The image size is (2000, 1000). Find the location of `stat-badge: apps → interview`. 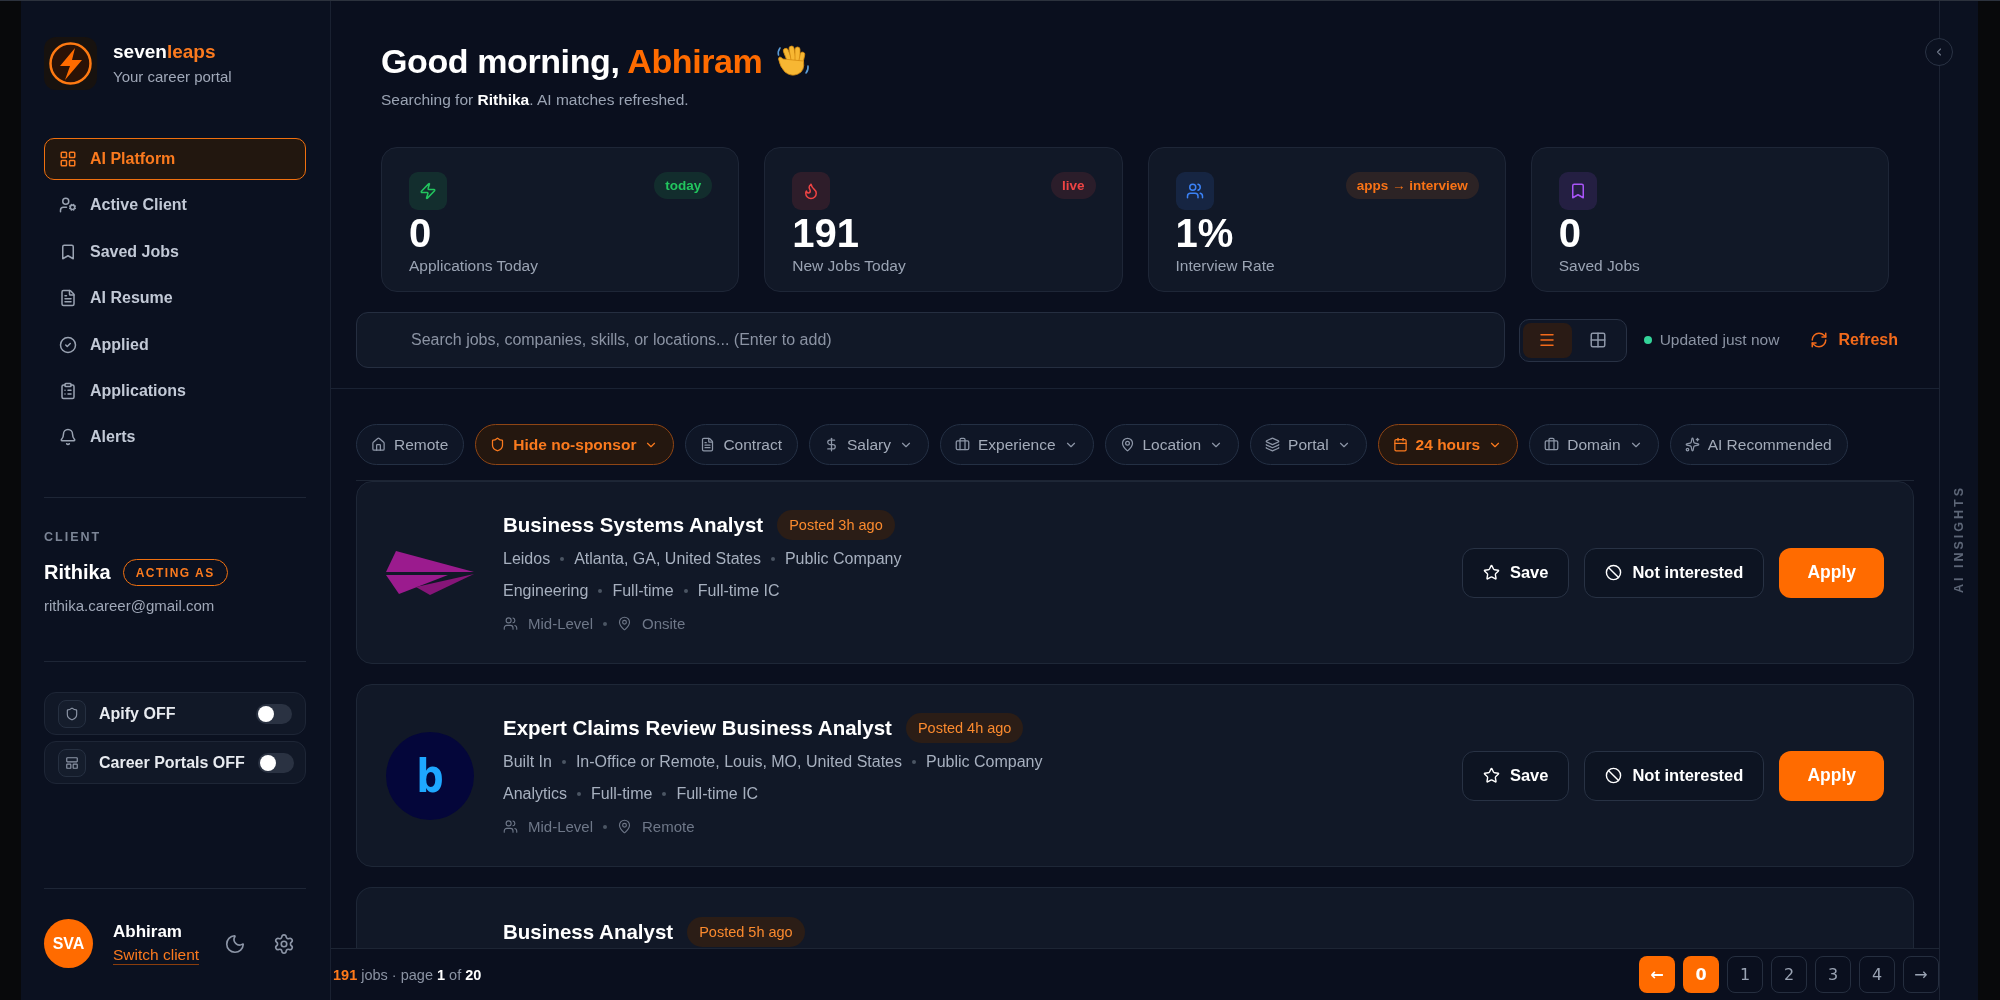

stat-badge: apps → interview is located at coordinates (1412, 185).